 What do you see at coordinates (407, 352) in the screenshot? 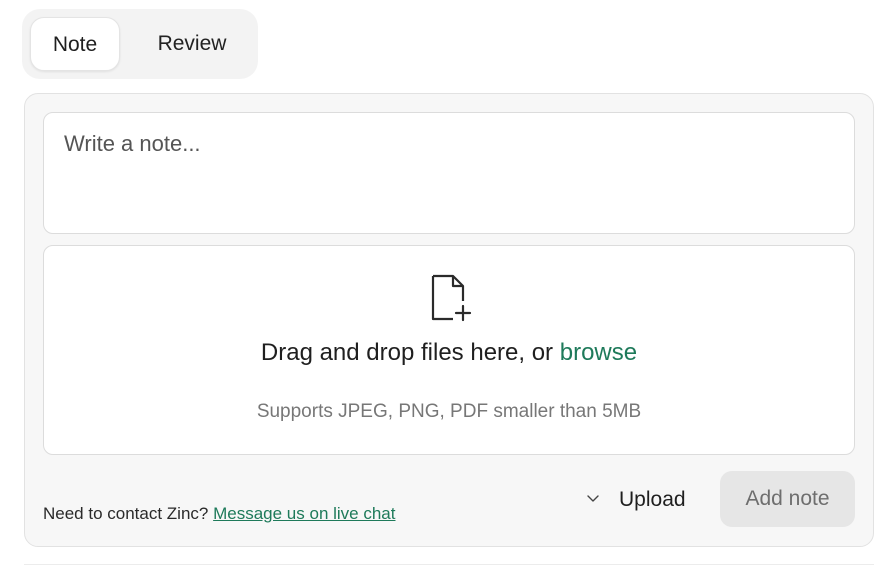
I see `dropzone-instruction: Drag and drop files here, or` at bounding box center [407, 352].